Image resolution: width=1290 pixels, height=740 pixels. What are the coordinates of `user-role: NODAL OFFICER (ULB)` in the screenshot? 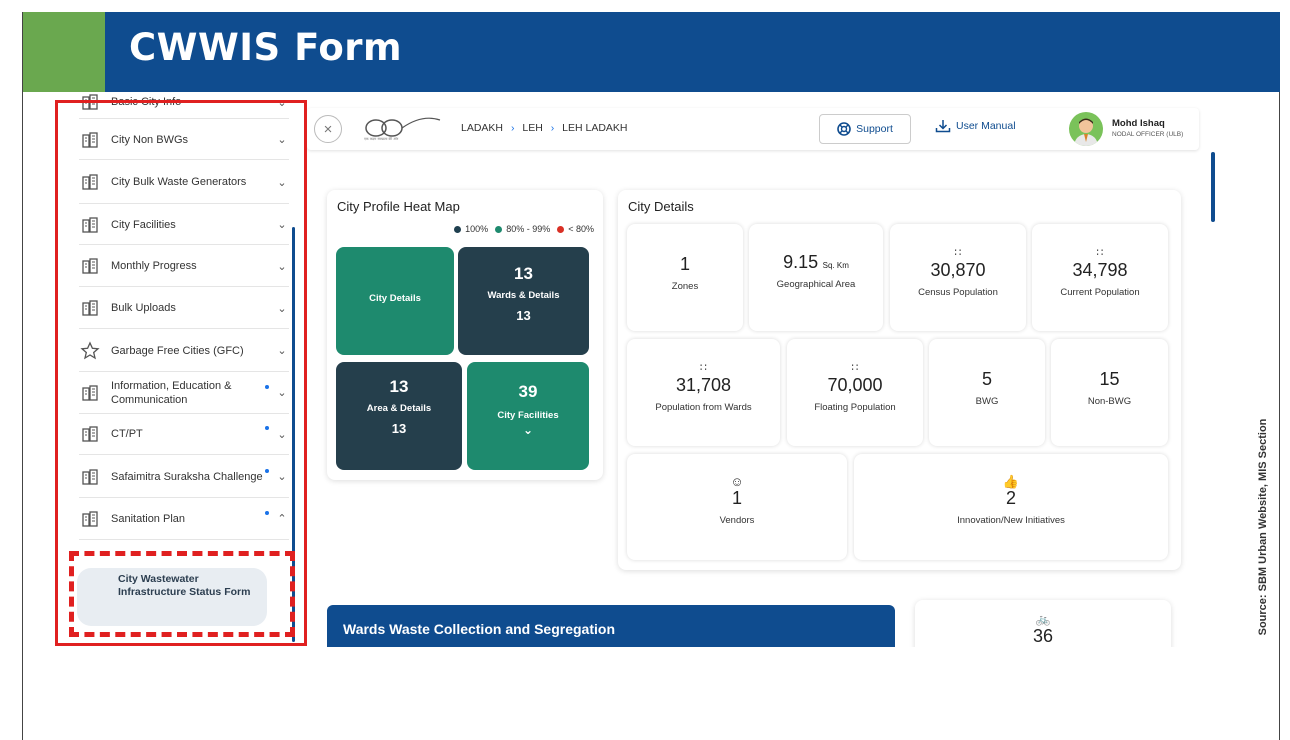 It's located at (1148, 134).